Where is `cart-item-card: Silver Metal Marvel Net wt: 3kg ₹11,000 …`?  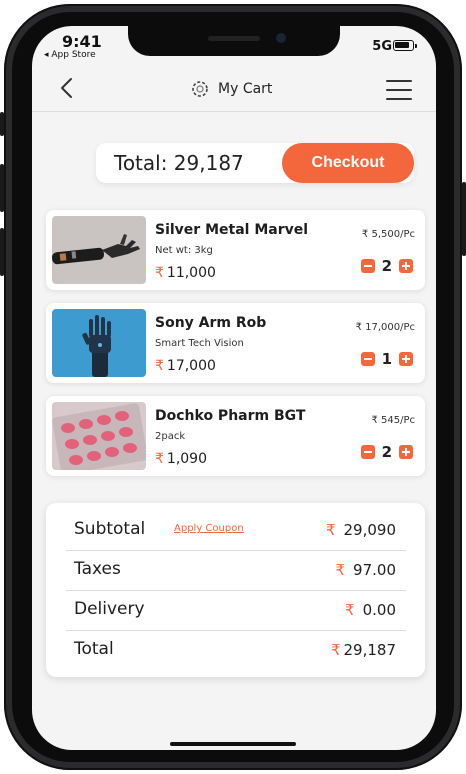 cart-item-card: Silver Metal Marvel Net wt: 3kg ₹11,000 … is located at coordinates (235, 250).